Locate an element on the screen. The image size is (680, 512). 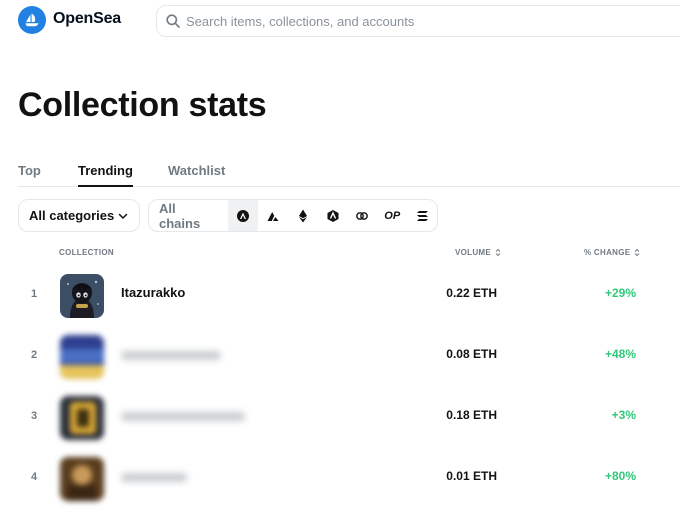
row-rank: 2 is located at coordinates (34, 355).